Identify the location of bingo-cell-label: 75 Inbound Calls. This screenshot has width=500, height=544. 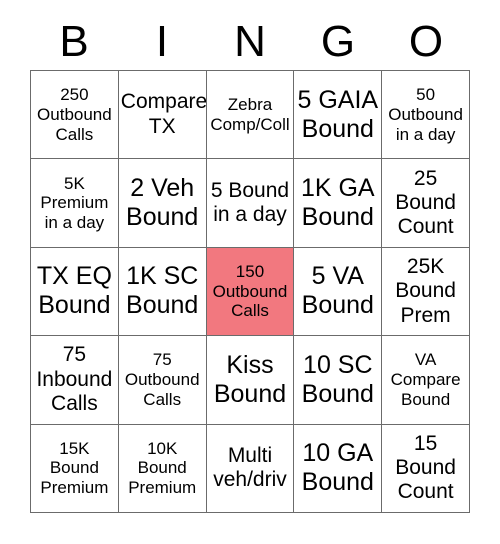
(74, 379).